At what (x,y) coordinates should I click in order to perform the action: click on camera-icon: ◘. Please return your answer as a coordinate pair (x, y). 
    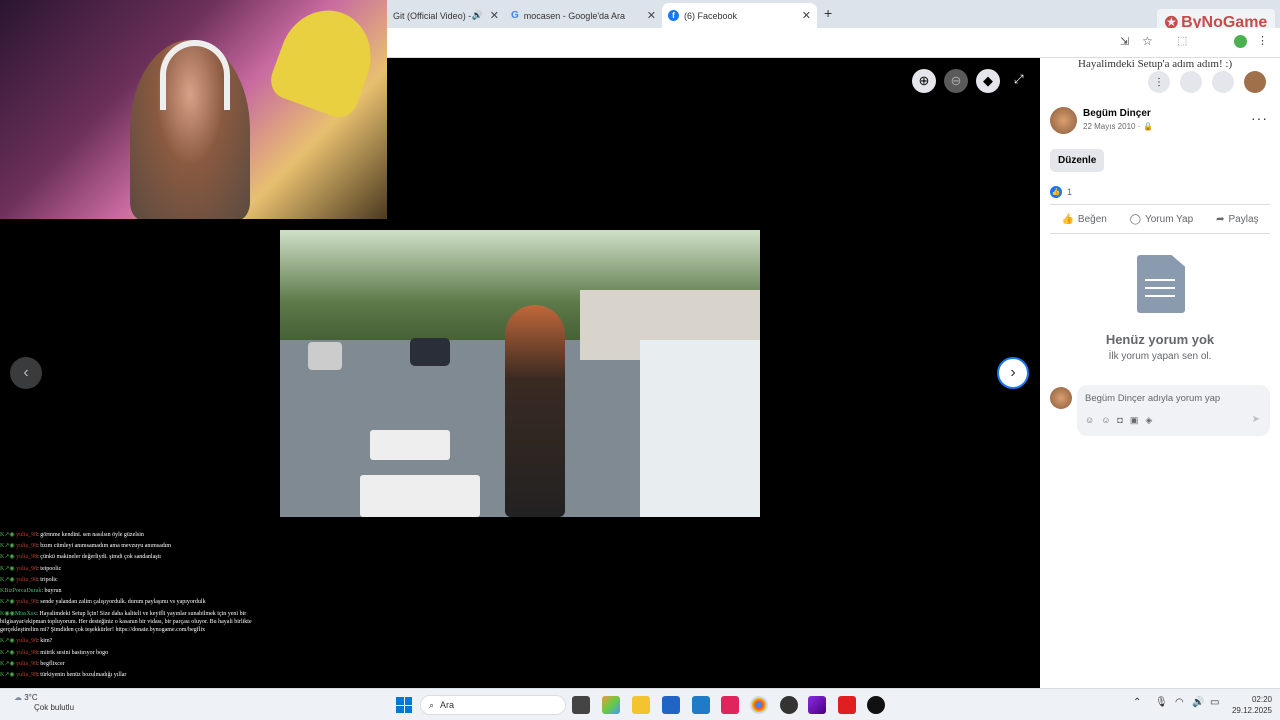
    Looking at the image, I should click on (1119, 420).